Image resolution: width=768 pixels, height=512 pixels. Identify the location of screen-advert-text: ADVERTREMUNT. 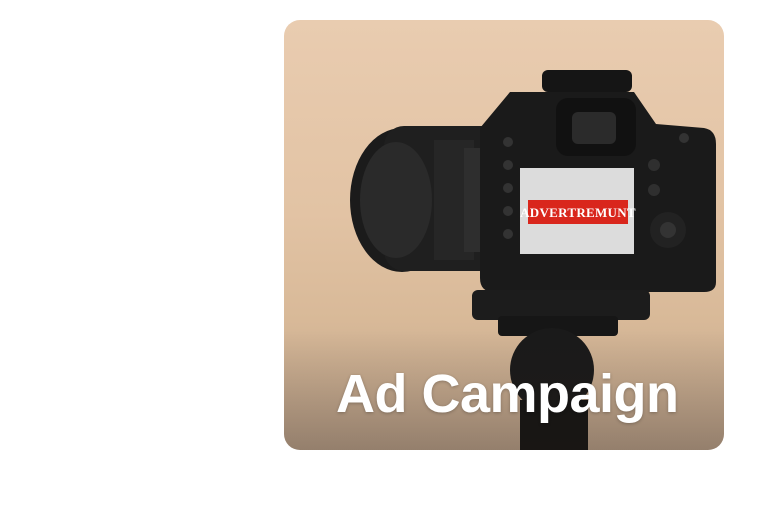
(578, 212).